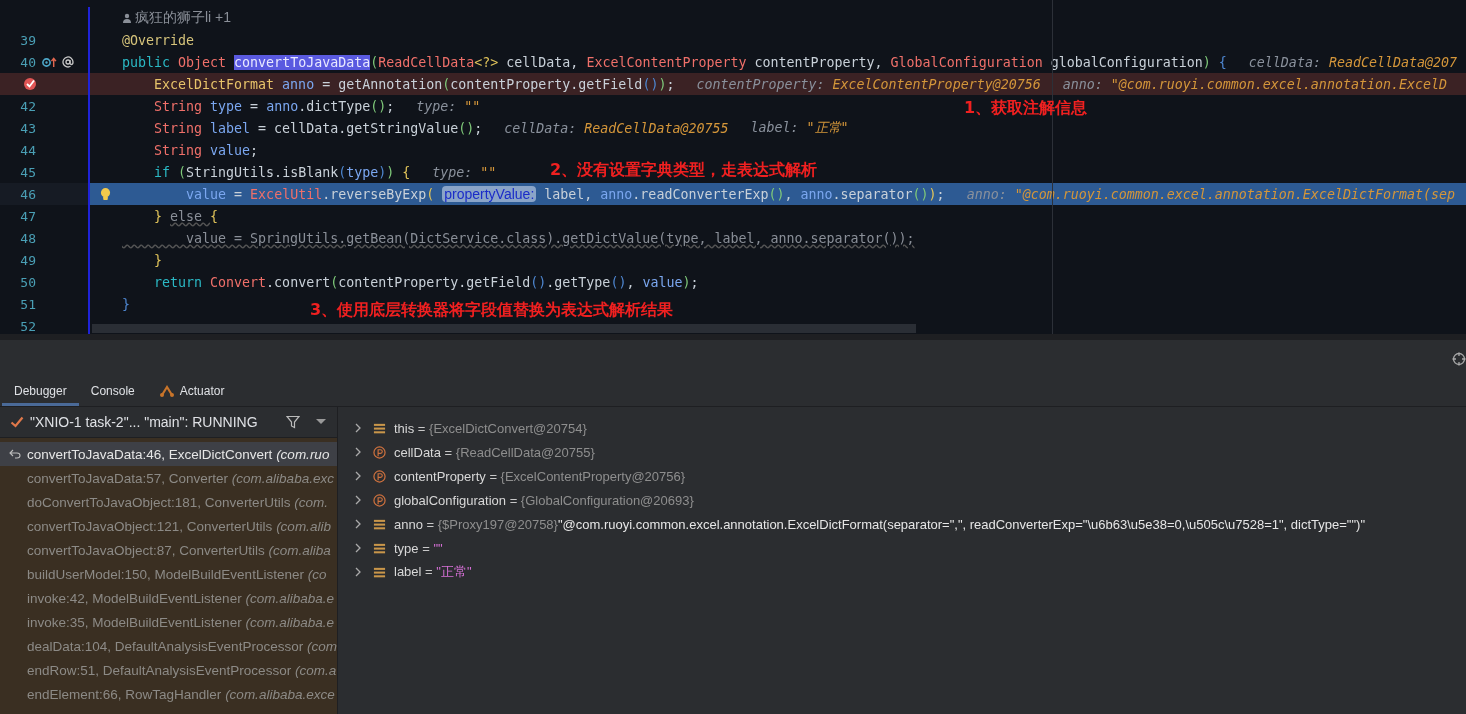 The width and height of the screenshot is (1466, 714). What do you see at coordinates (540, 476) in the screenshot?
I see `variable-entry: contentProperty = {ExcelContentProperty@20756}` at bounding box center [540, 476].